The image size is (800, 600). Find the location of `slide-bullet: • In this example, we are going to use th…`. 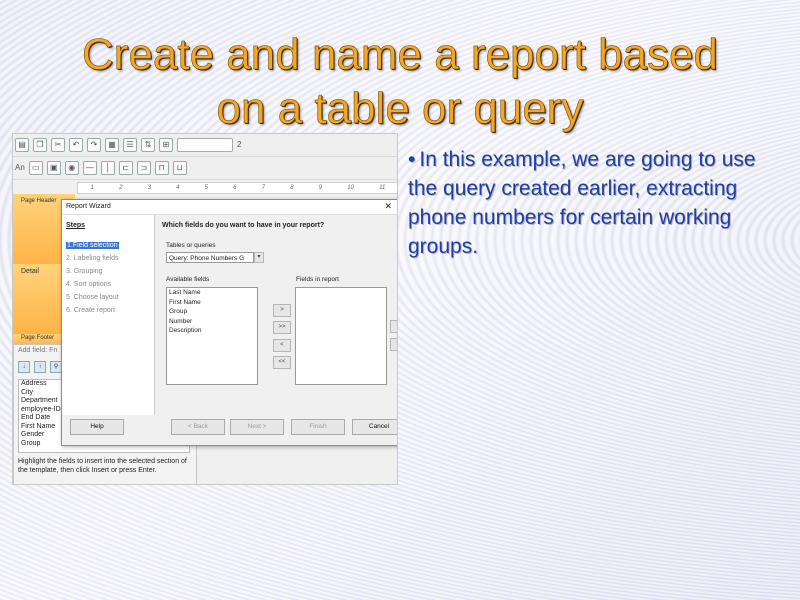

slide-bullet: • In this example, we are going to use th… is located at coordinates (593, 203).